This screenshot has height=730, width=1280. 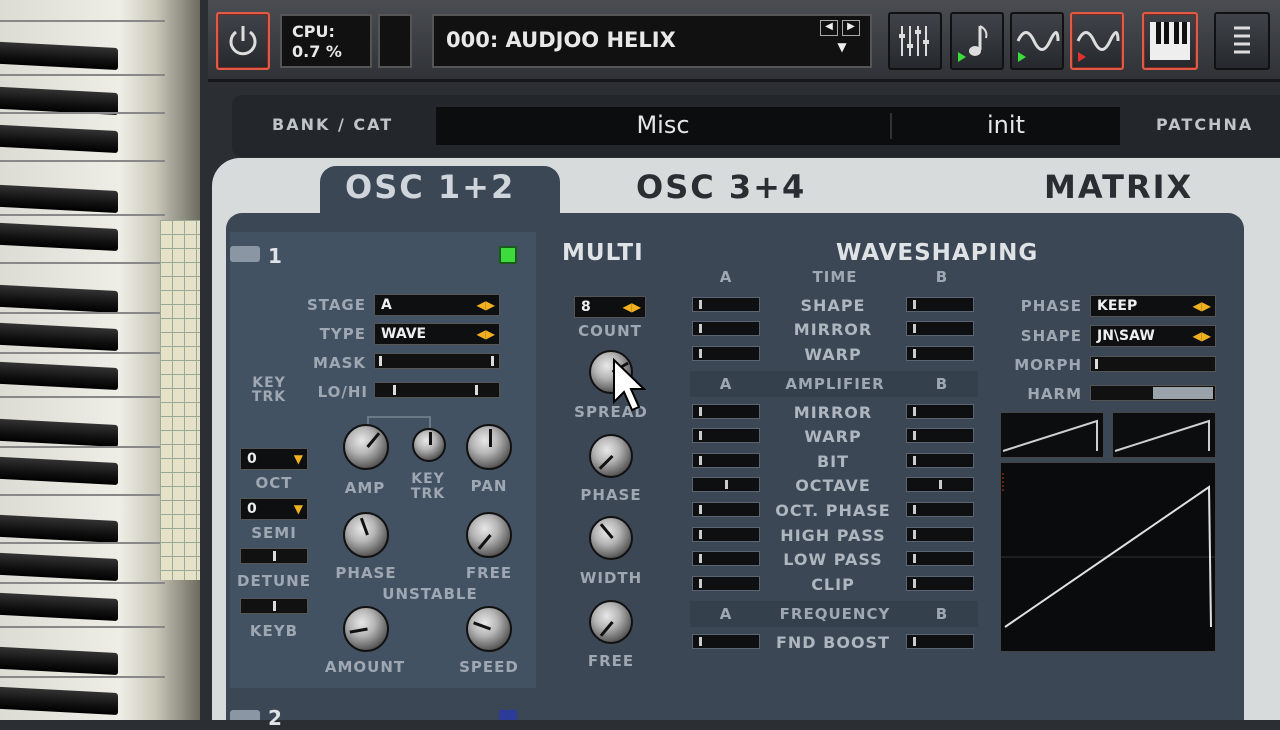 I want to click on amount-knob, so click(x=366, y=629).